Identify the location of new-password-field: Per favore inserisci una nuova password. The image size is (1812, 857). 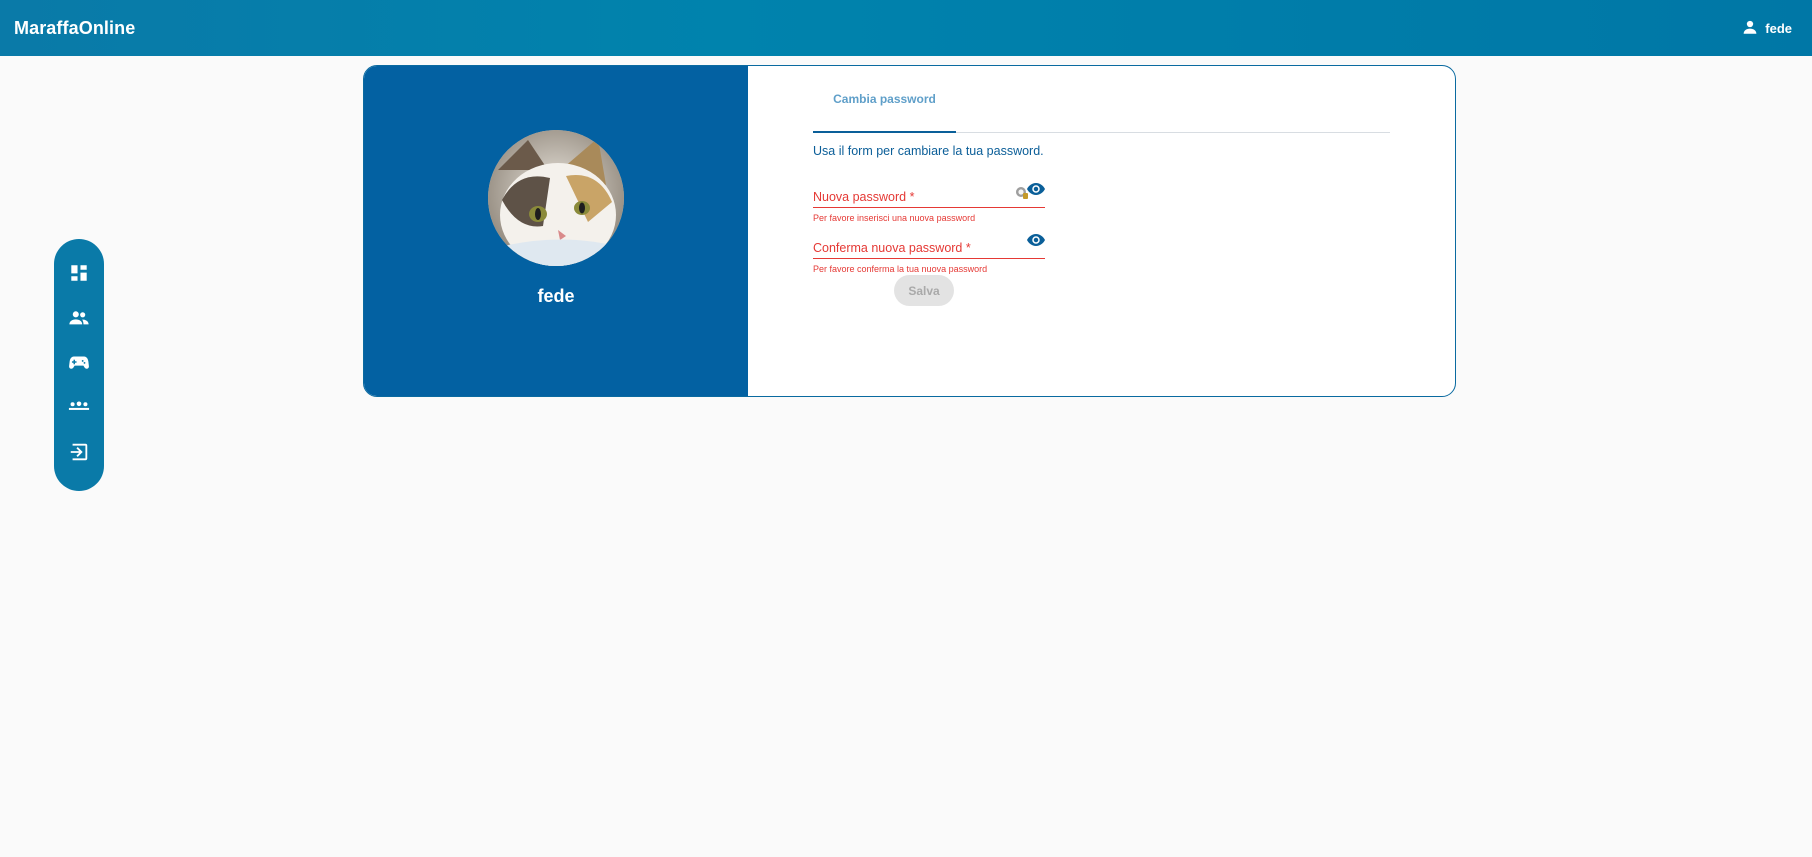
(929, 202).